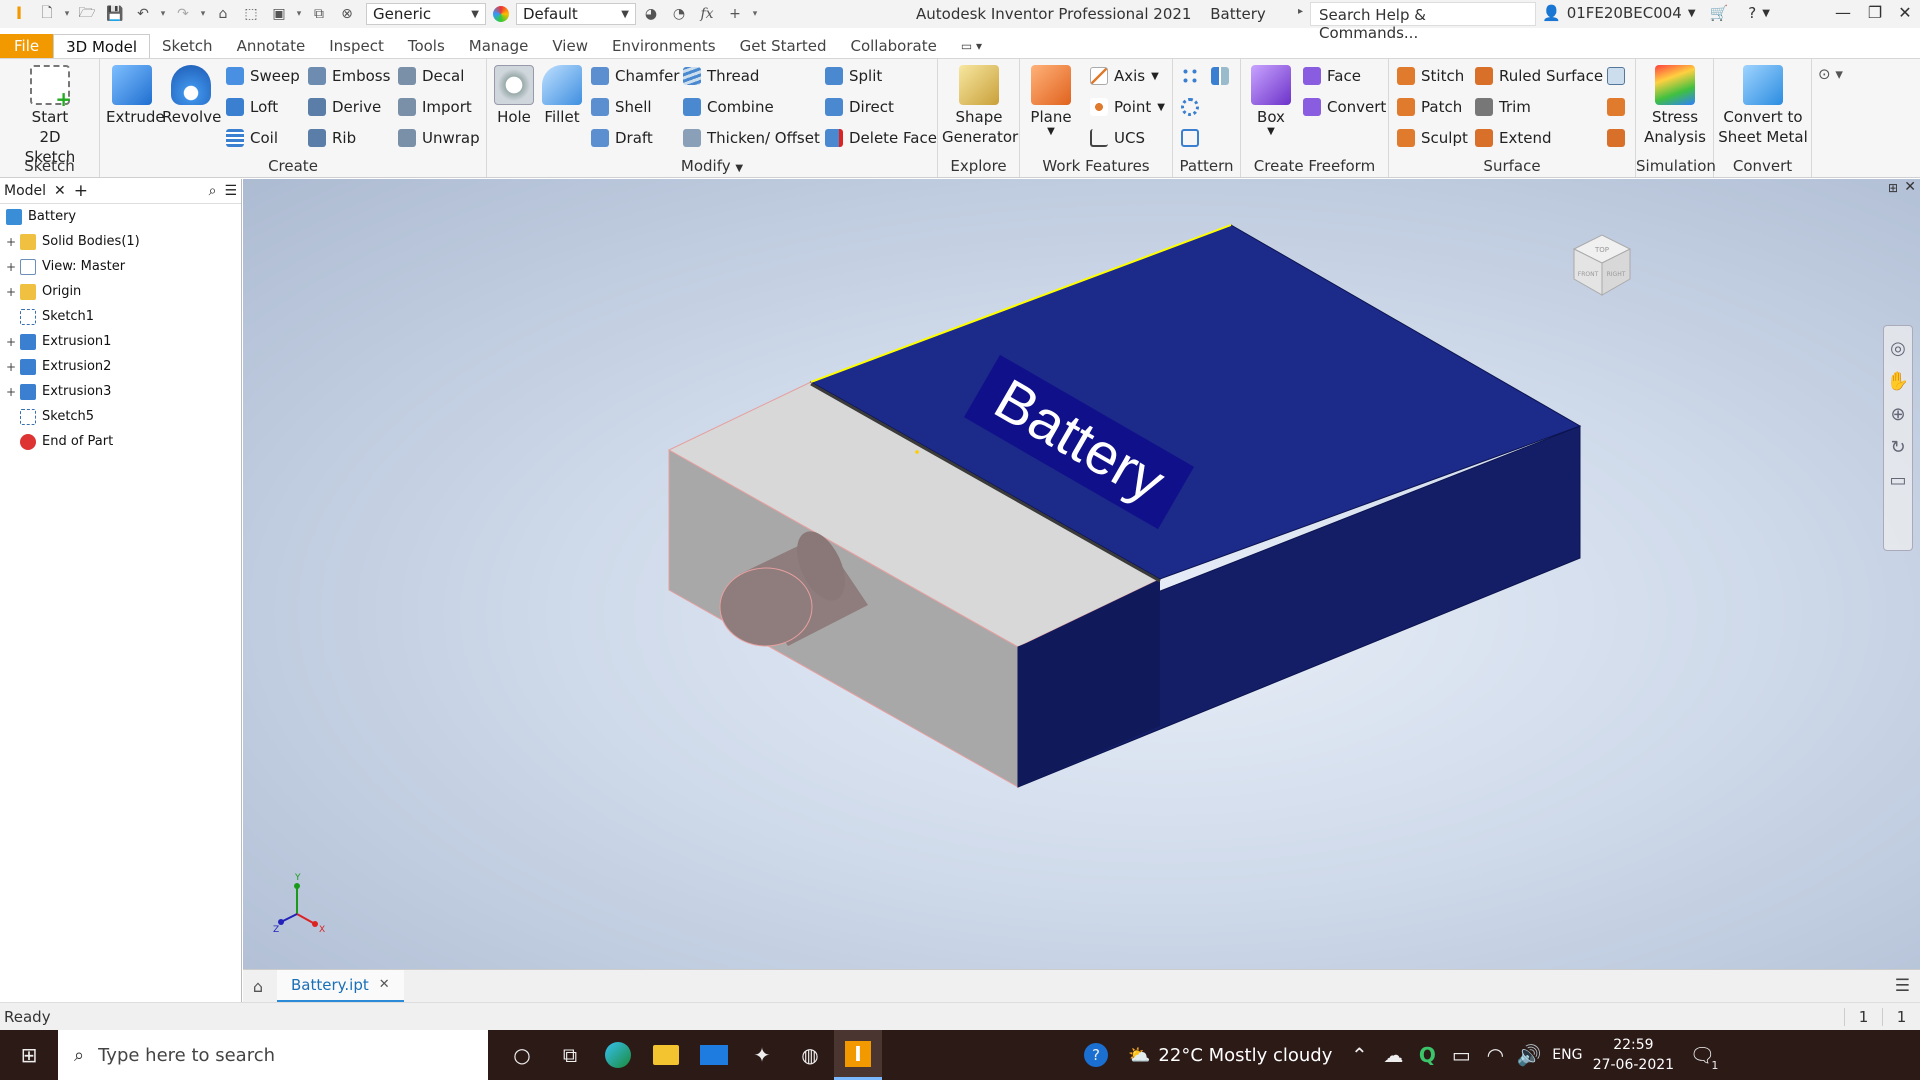 The height and width of the screenshot is (1080, 1920). Describe the element at coordinates (163, 14) in the screenshot. I see `undo-dropdown-icon: ▾` at that location.